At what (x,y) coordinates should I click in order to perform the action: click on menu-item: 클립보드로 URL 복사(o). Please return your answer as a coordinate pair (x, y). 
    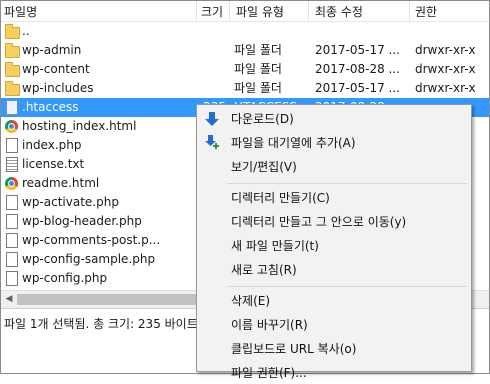
    Looking at the image, I should click on (334, 349).